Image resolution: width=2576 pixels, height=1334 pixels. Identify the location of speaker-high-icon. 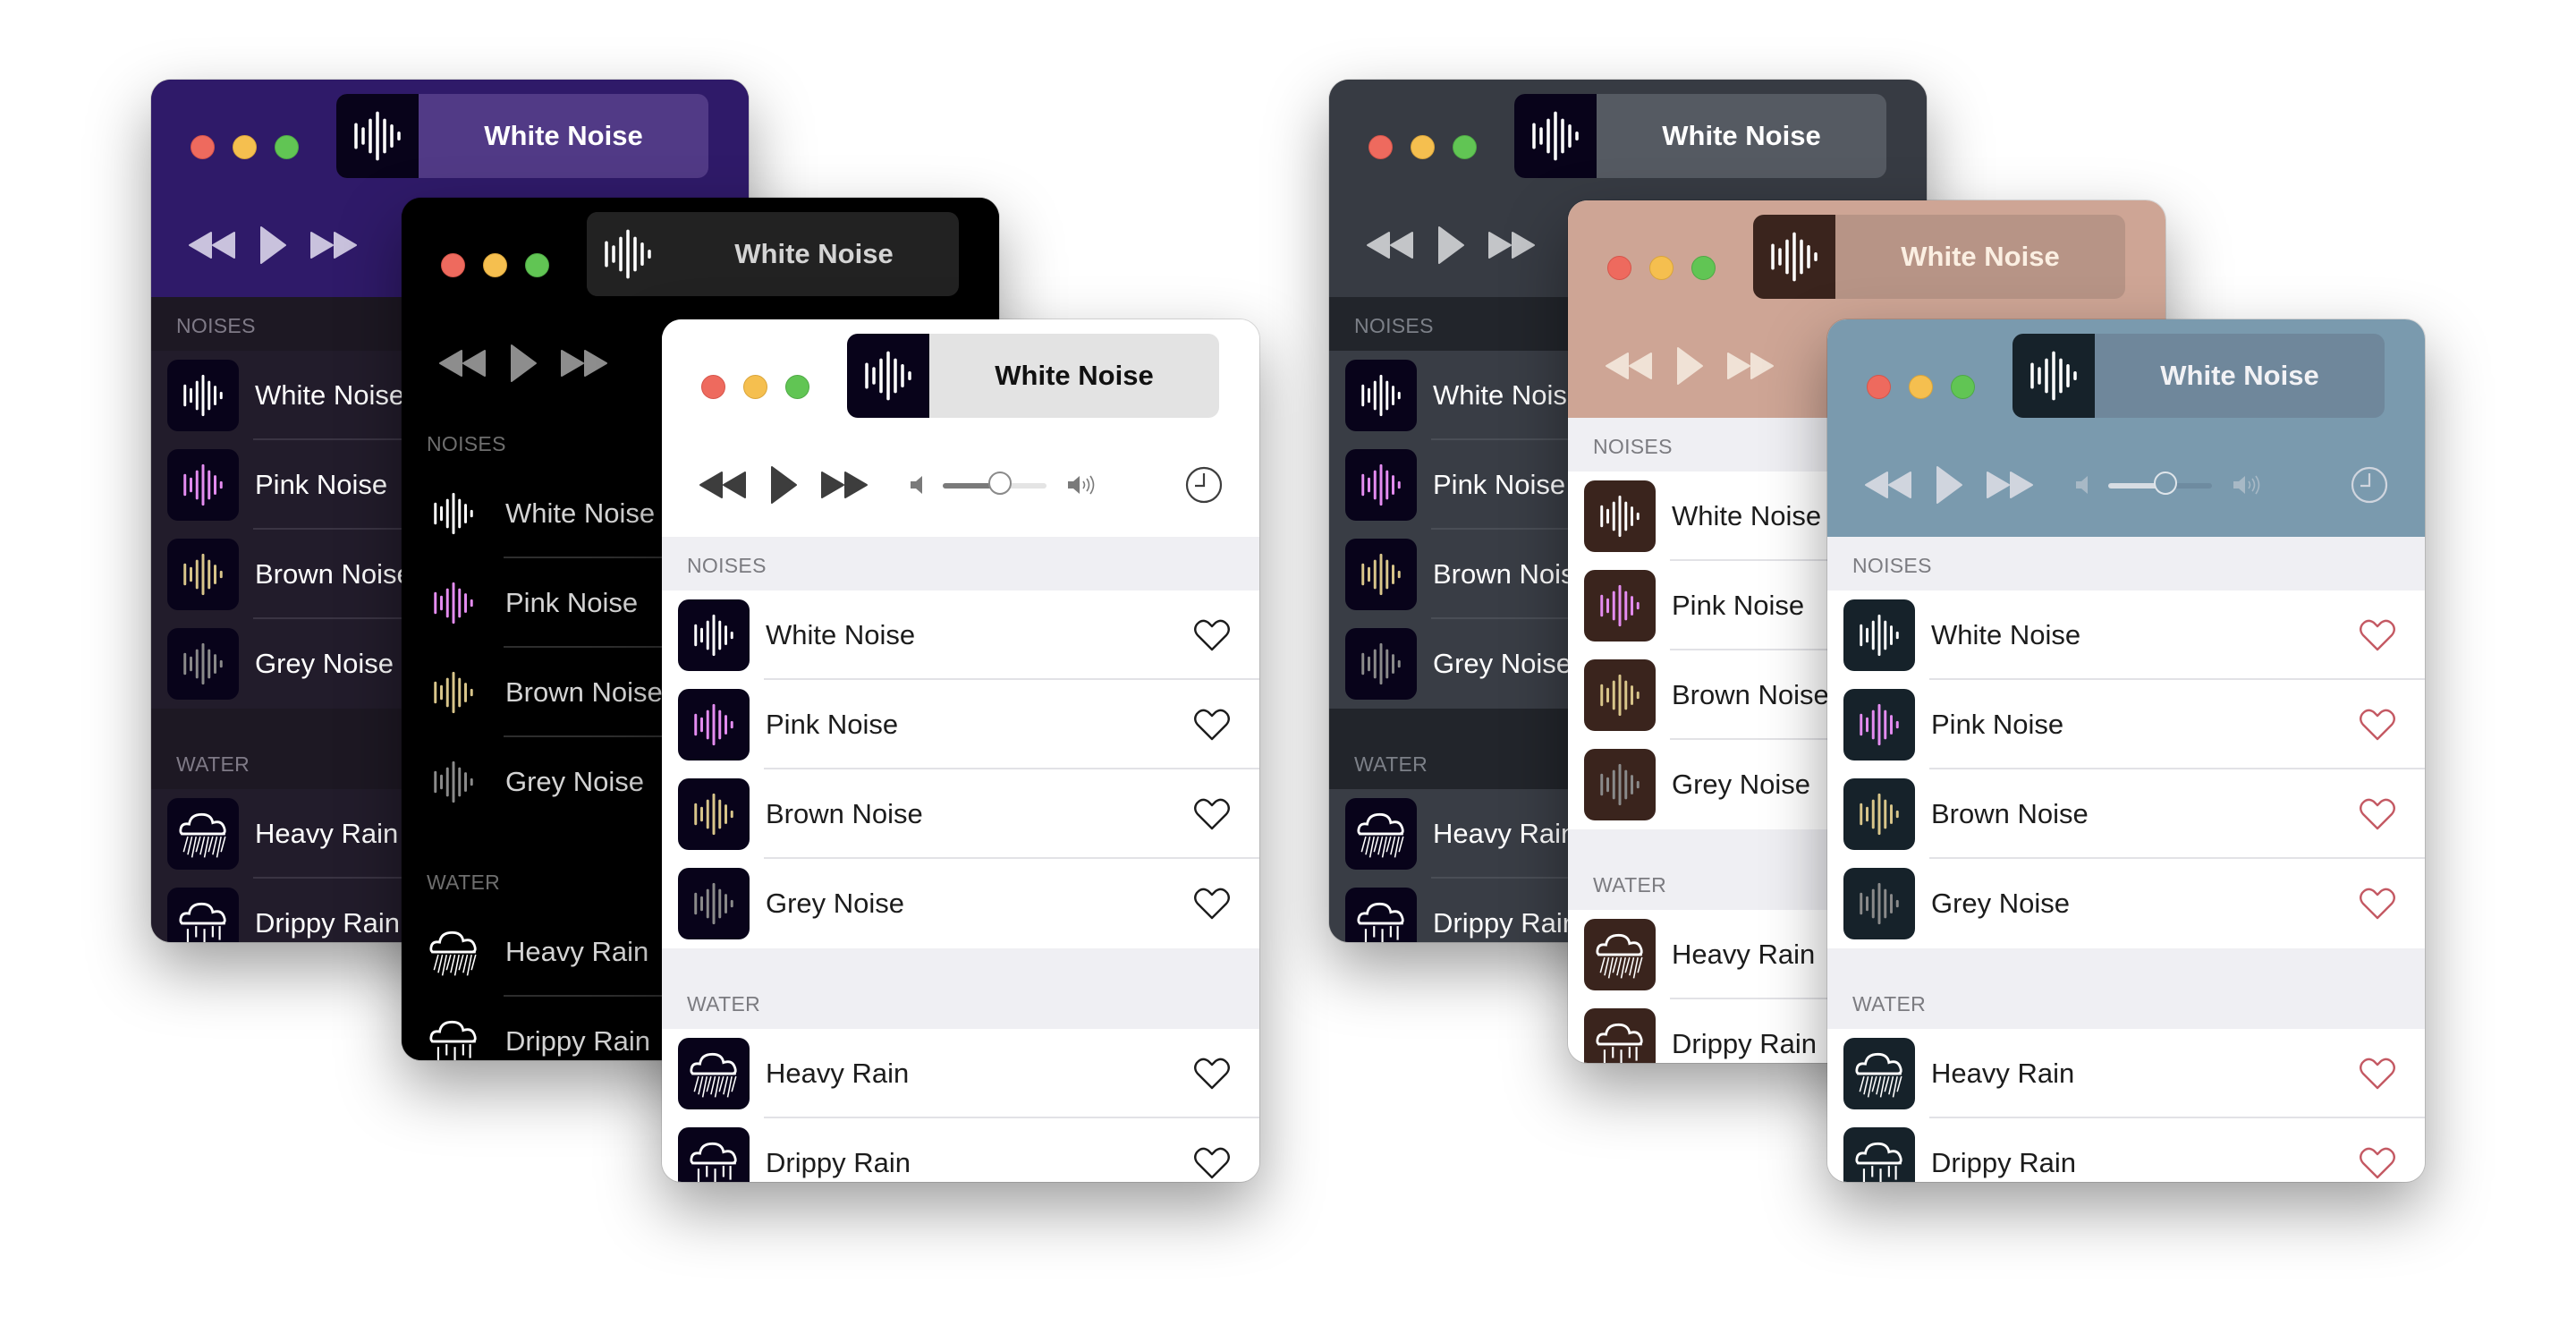
(2246, 485).